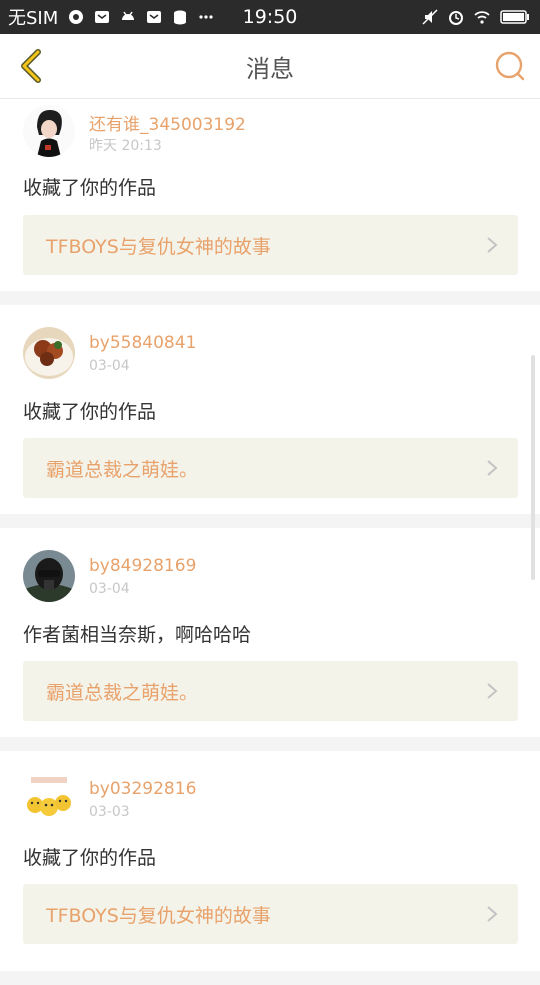  I want to click on username: by84928169, so click(142, 566).